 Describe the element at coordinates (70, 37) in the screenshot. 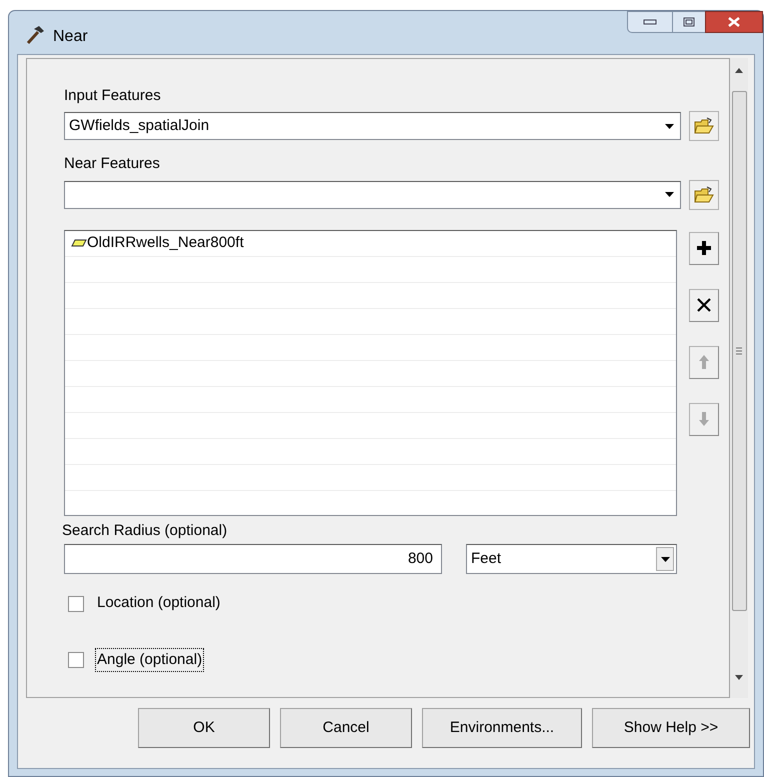

I see `window-title: Near` at that location.